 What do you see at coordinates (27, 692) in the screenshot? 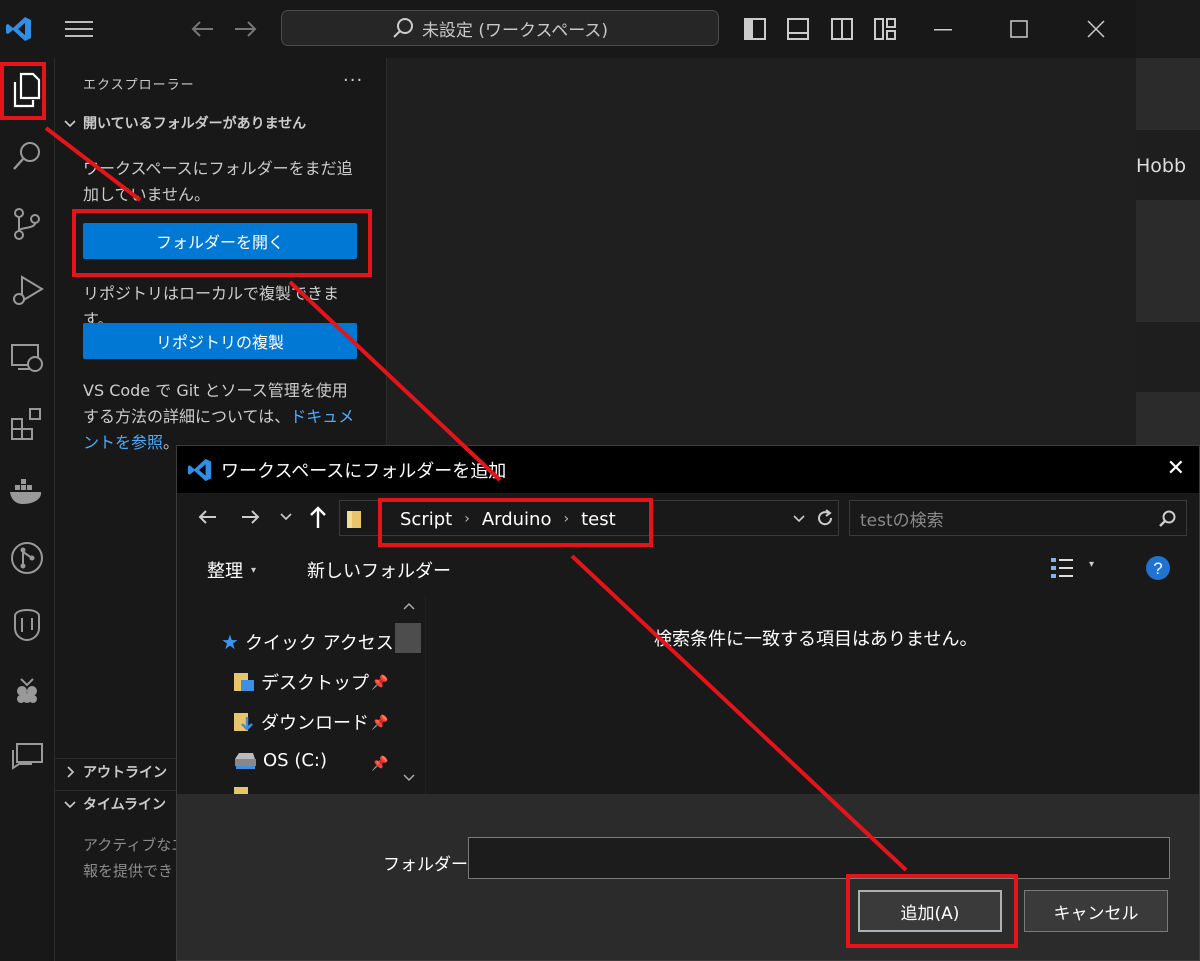
I see `raspberry-icon` at bounding box center [27, 692].